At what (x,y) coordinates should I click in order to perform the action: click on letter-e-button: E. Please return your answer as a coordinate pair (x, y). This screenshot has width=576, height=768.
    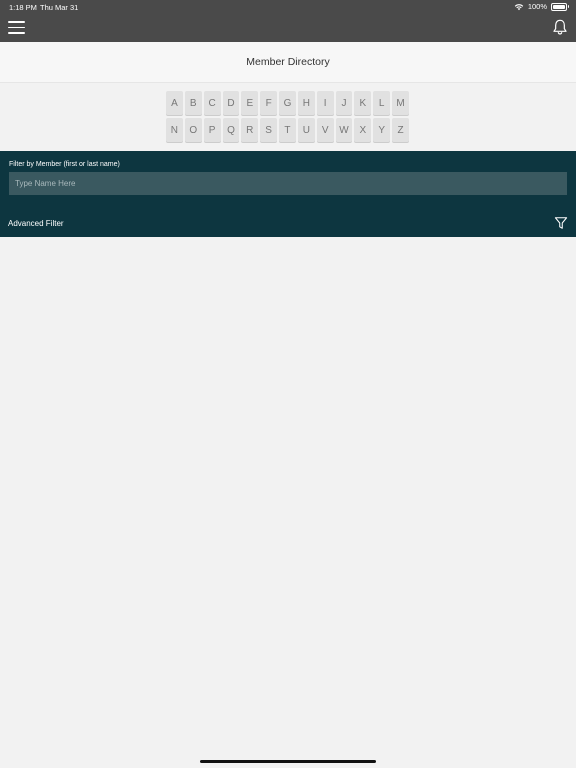
    Looking at the image, I should click on (250, 103).